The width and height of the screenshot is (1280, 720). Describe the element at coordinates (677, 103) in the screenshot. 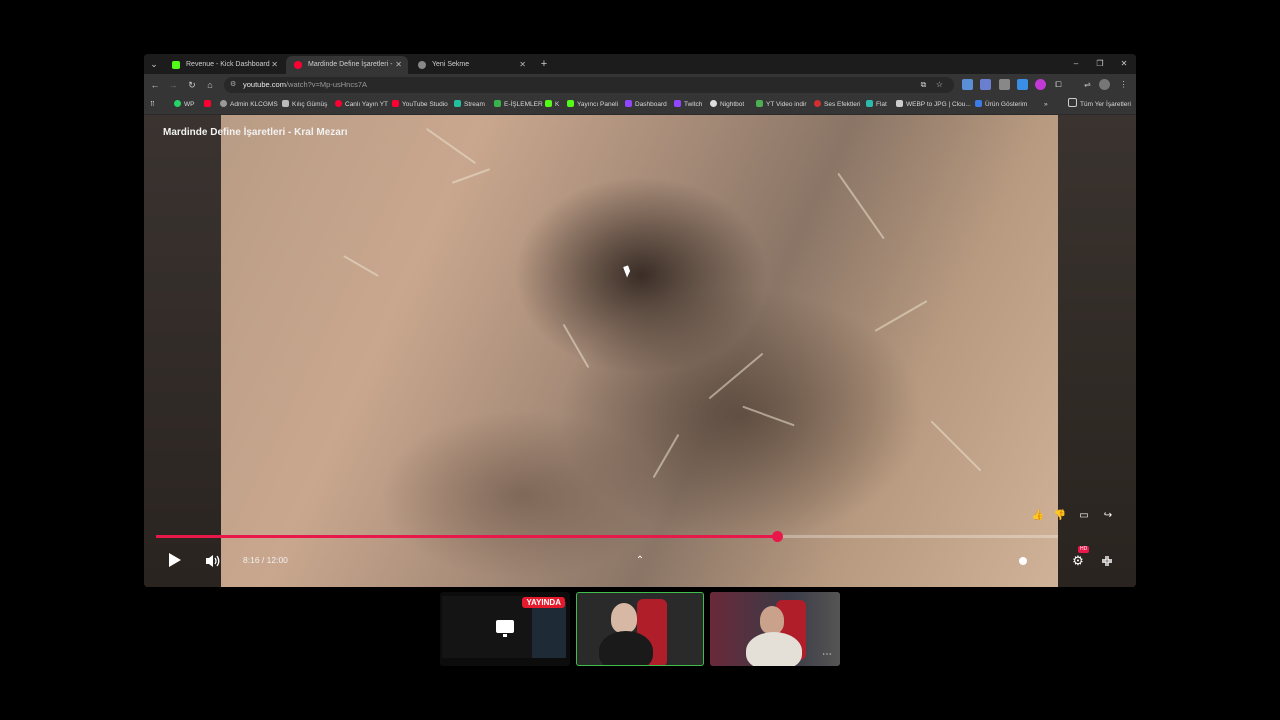

I see `twitch-icon` at that location.